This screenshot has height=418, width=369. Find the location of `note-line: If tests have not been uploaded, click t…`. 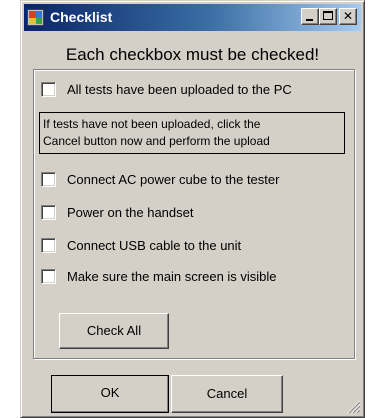

note-line: If tests have not been uploaded, click t… is located at coordinates (152, 124).